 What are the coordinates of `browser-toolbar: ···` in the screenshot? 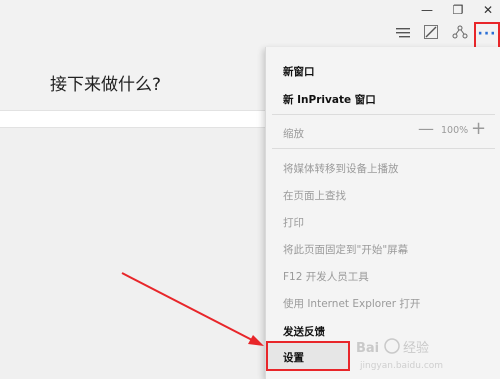 It's located at (250, 36).